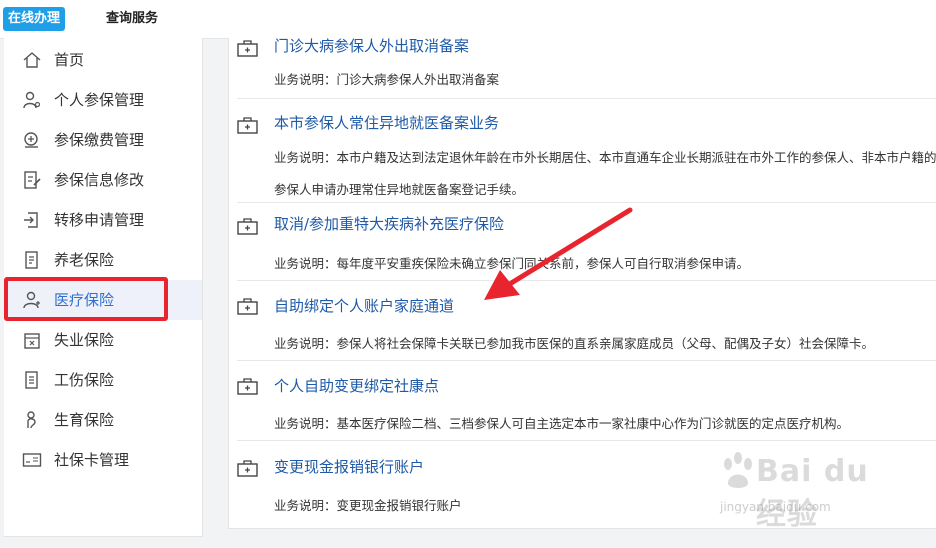 The height and width of the screenshot is (548, 936). Describe the element at coordinates (34, 19) in the screenshot. I see `tab-online-service: 在线办理` at that location.